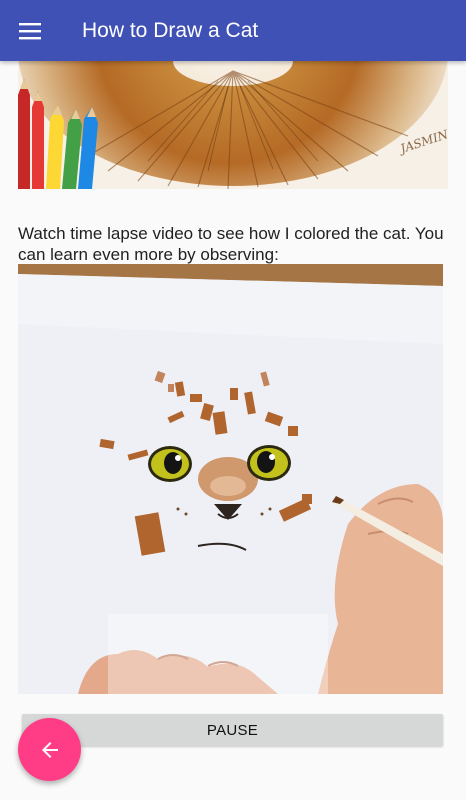  Describe the element at coordinates (232, 730) in the screenshot. I see `pause-button: PAUSE` at that location.